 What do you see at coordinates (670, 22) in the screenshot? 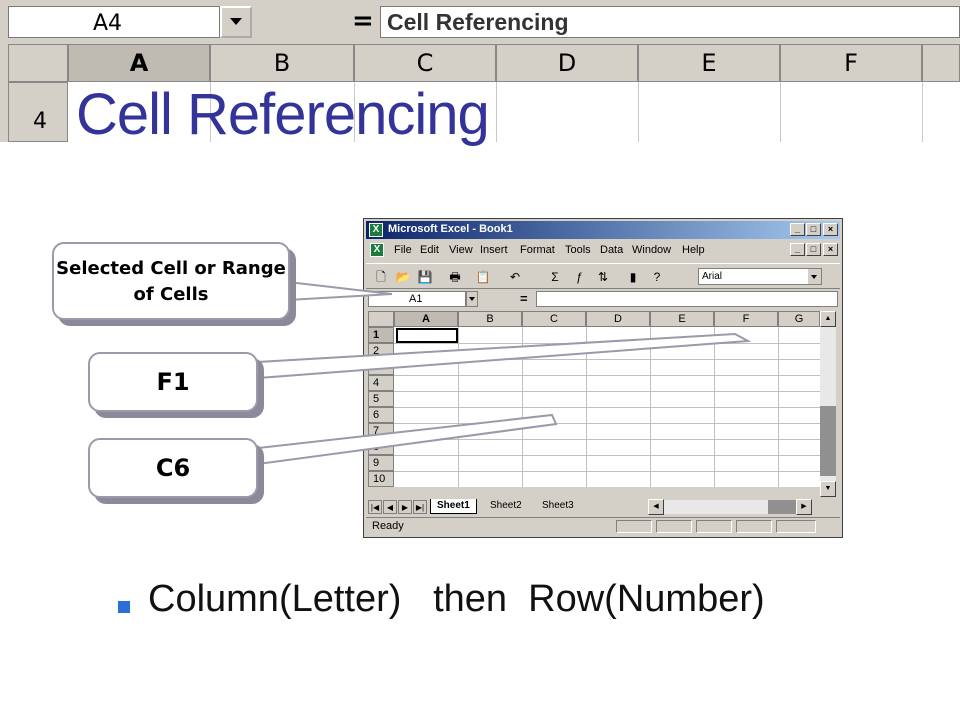
I see `formula-bar: Cell Referencing` at bounding box center [670, 22].